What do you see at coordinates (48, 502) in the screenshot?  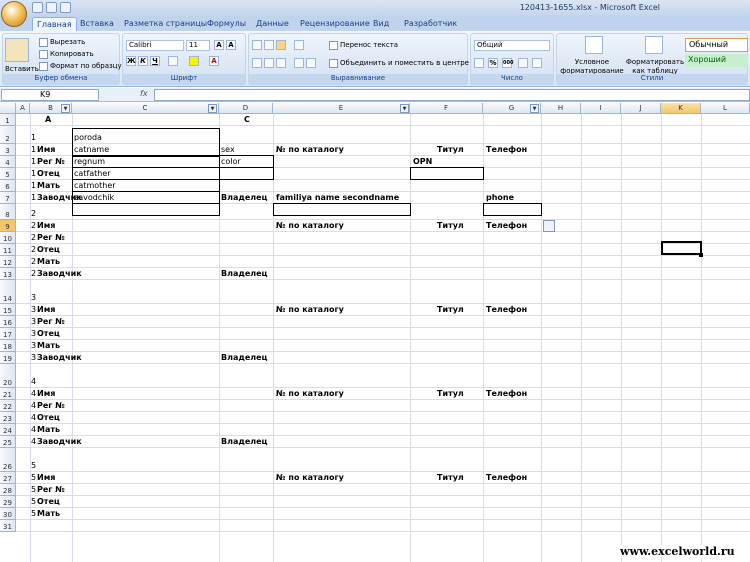 I see `cell-r29-bl: Отец` at bounding box center [48, 502].